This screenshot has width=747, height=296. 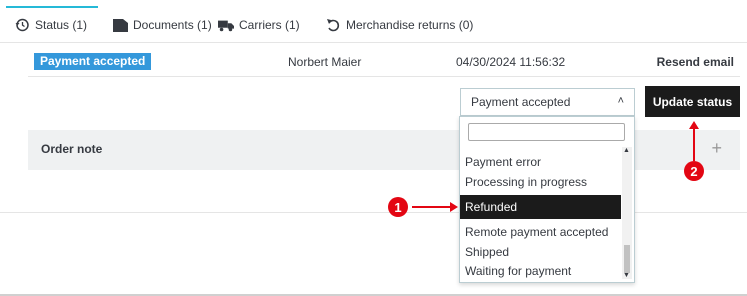 I want to click on dropdown-option: Processing in progress, so click(x=543, y=182).